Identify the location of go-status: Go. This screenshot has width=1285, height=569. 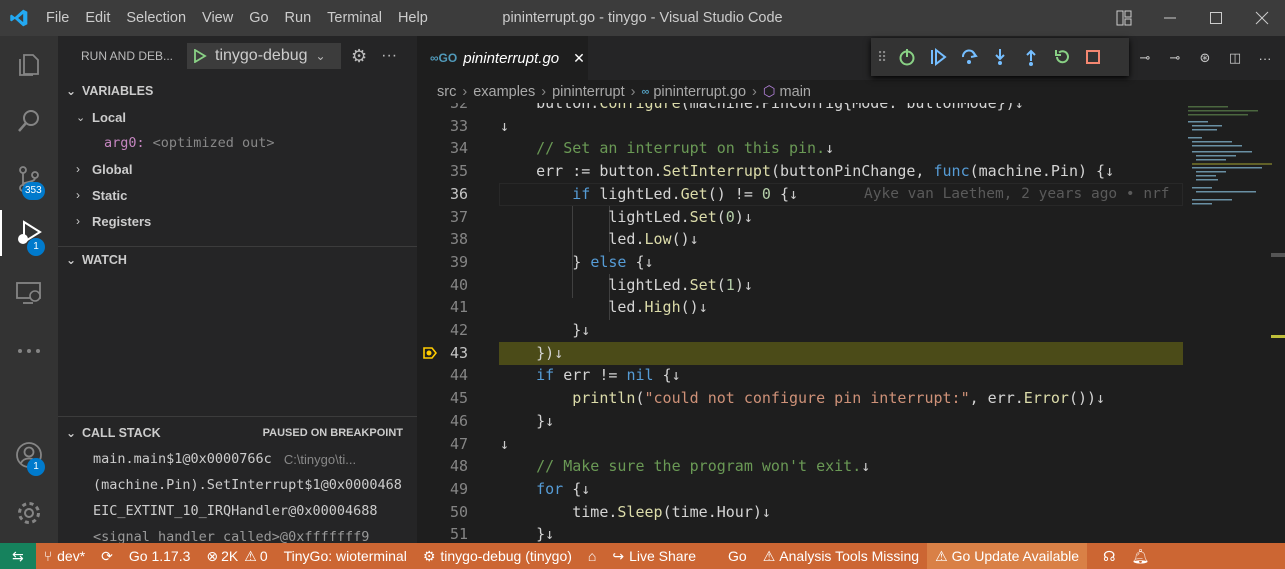
(737, 556).